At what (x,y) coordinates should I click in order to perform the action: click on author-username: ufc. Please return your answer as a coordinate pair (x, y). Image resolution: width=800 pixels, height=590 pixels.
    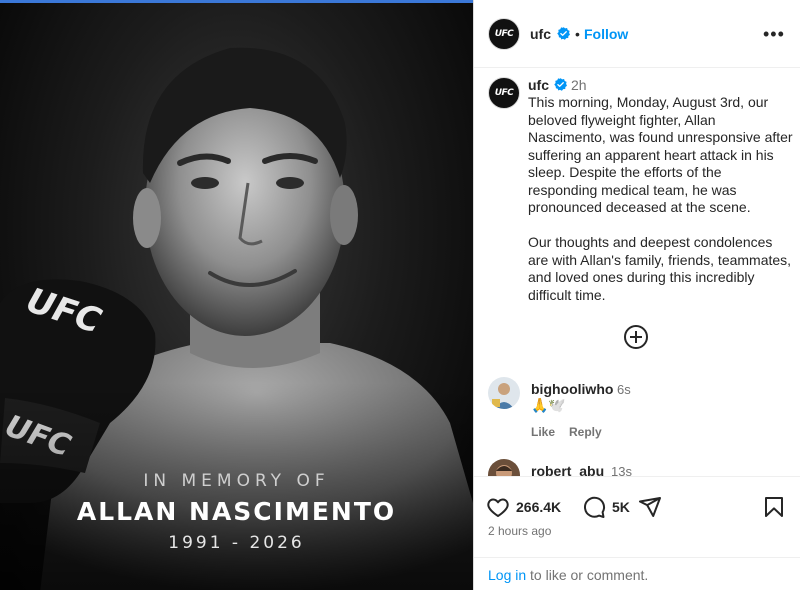
    Looking at the image, I should click on (540, 34).